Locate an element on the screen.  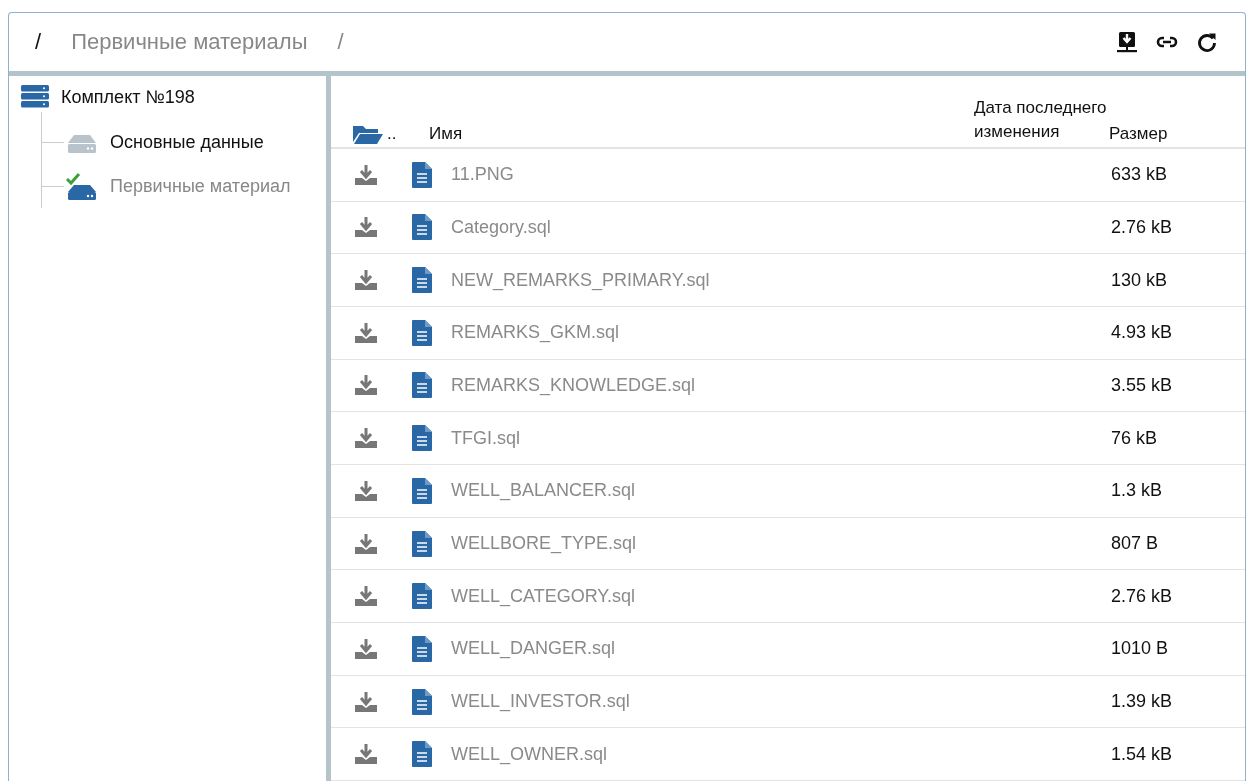
file-size: 1.39 kB is located at coordinates (1142, 701).